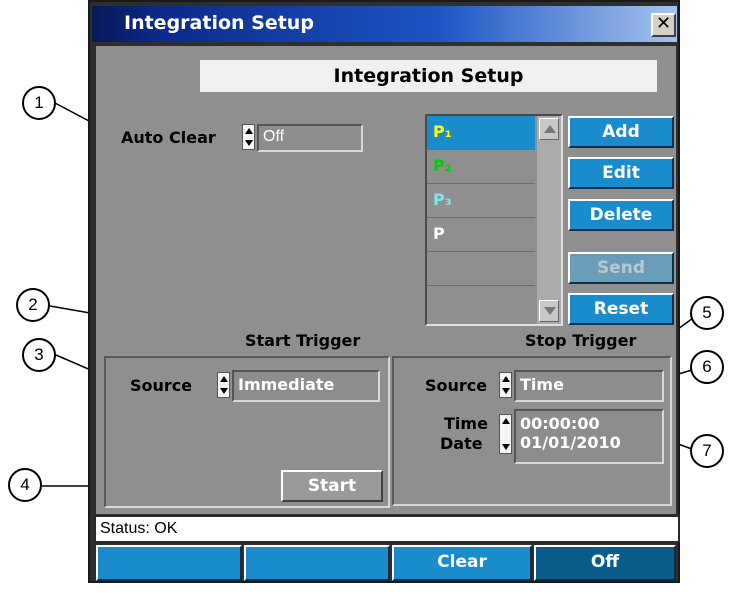 The width and height of the screenshot is (735, 595). Describe the element at coordinates (621, 215) in the screenshot. I see `delete-button: Delete` at that location.